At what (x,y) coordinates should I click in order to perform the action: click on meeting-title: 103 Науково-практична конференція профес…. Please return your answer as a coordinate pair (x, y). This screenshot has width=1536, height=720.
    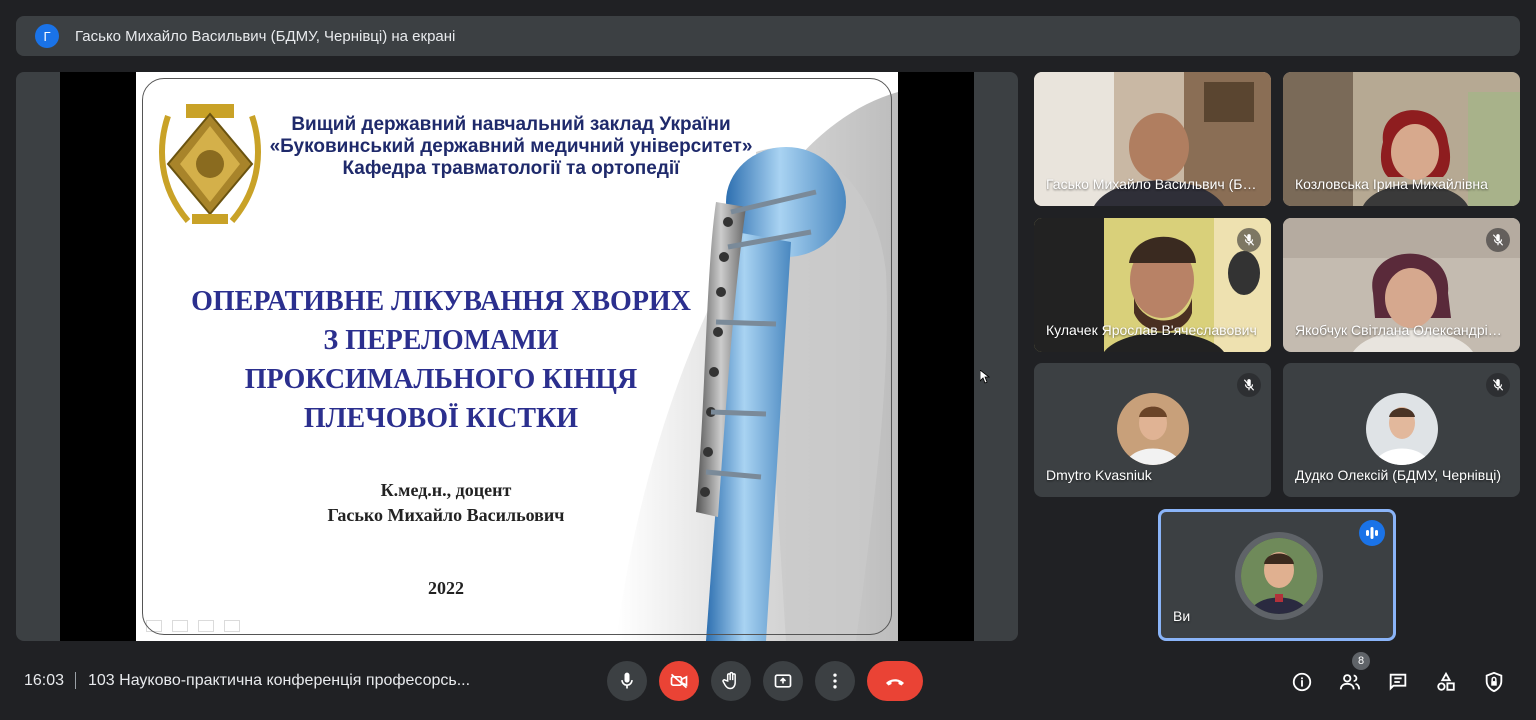
    Looking at the image, I should click on (279, 680).